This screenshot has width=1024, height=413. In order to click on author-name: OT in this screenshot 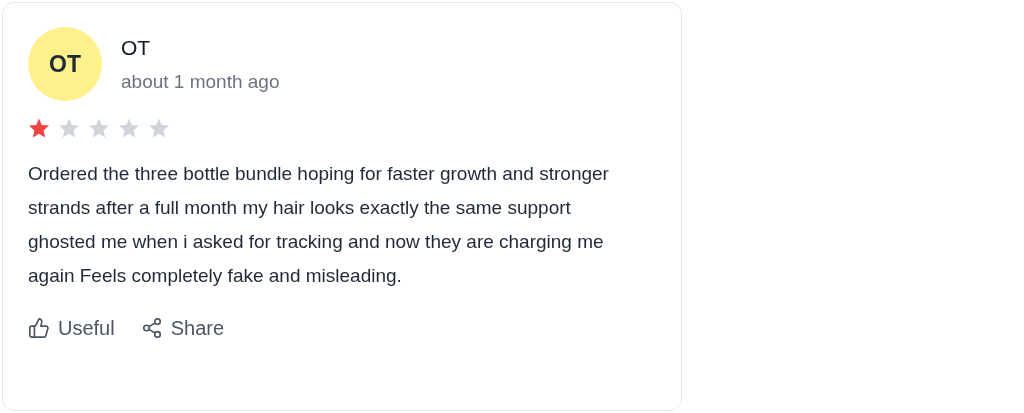, I will do `click(136, 48)`.